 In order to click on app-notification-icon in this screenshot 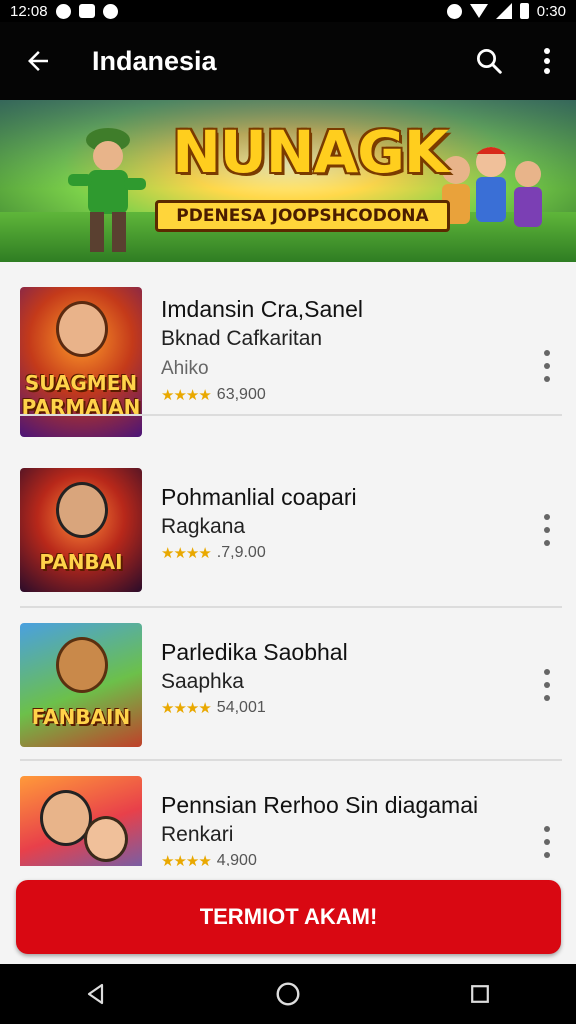, I will do `click(86, 11)`.